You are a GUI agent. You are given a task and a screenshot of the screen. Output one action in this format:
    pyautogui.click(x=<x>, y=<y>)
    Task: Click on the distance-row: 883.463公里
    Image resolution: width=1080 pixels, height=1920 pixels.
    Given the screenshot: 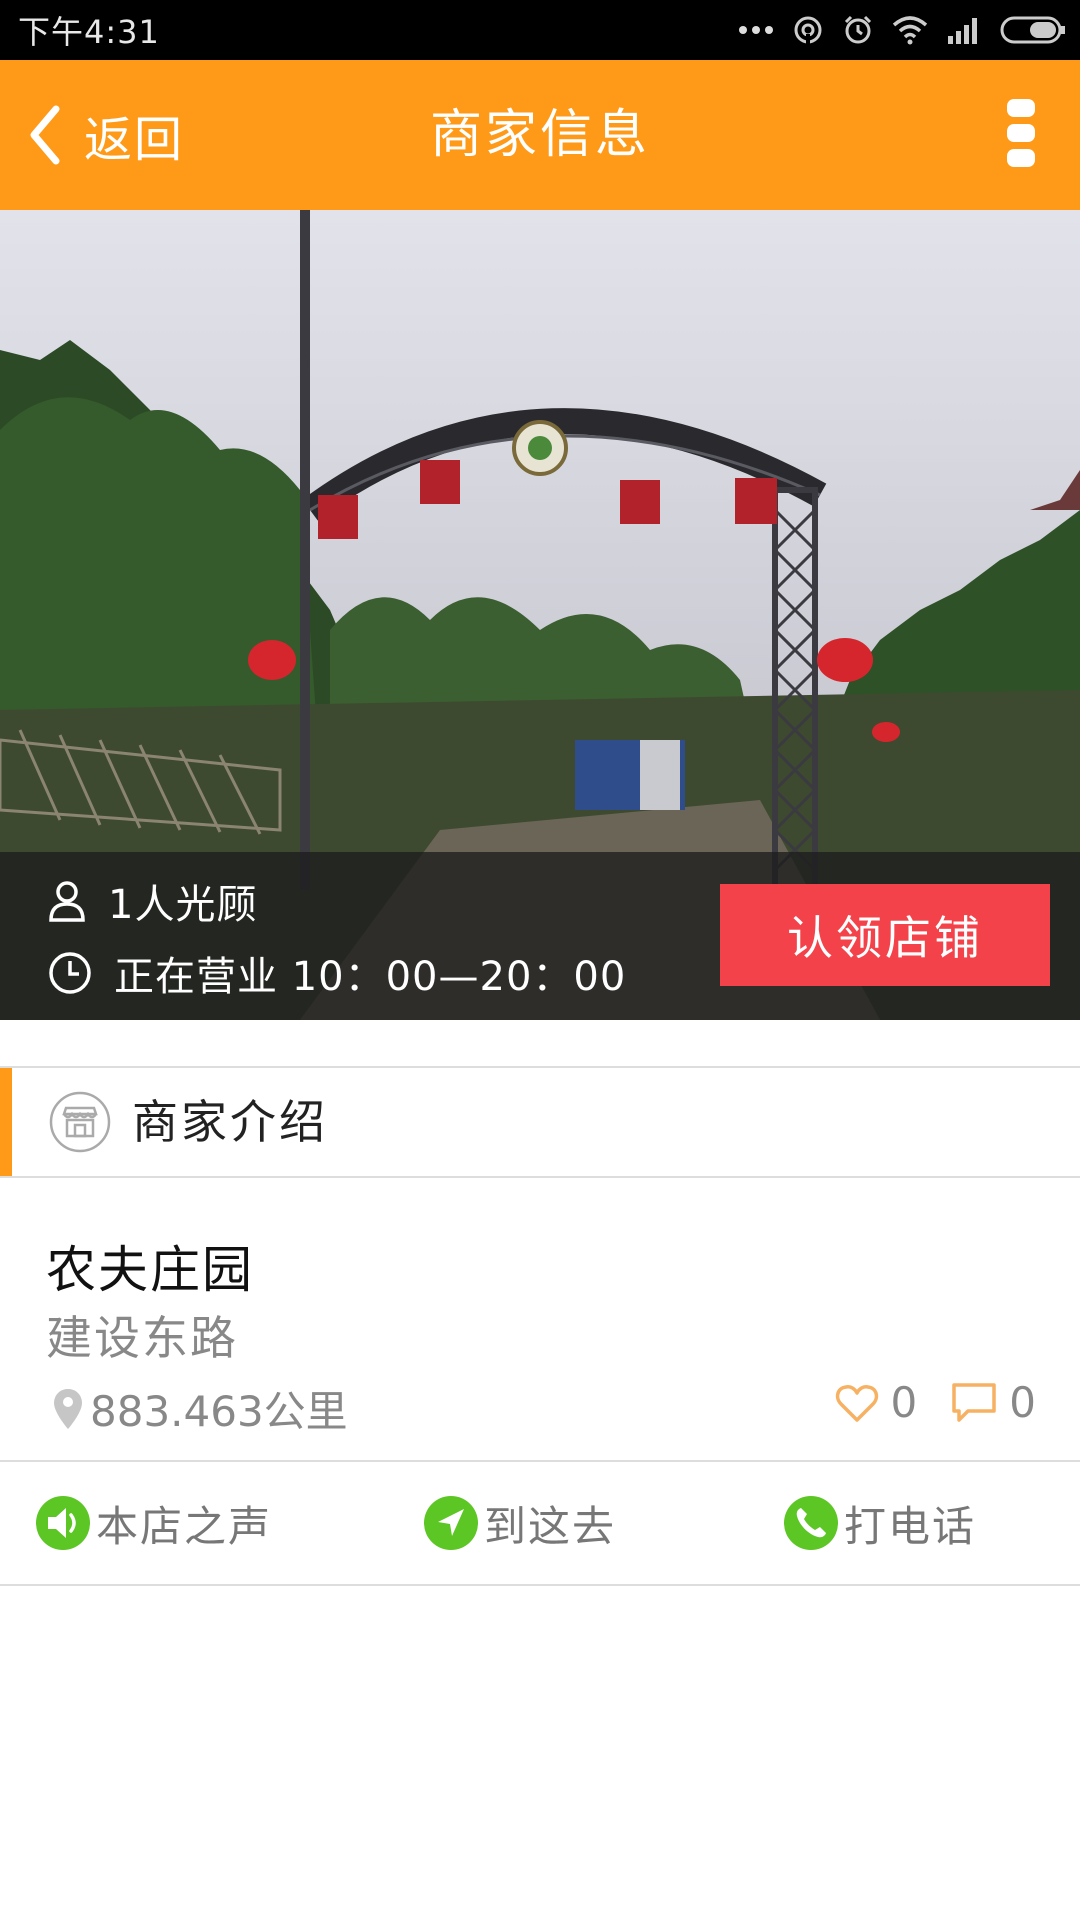 What is the action you would take?
    pyautogui.click(x=200, y=1408)
    